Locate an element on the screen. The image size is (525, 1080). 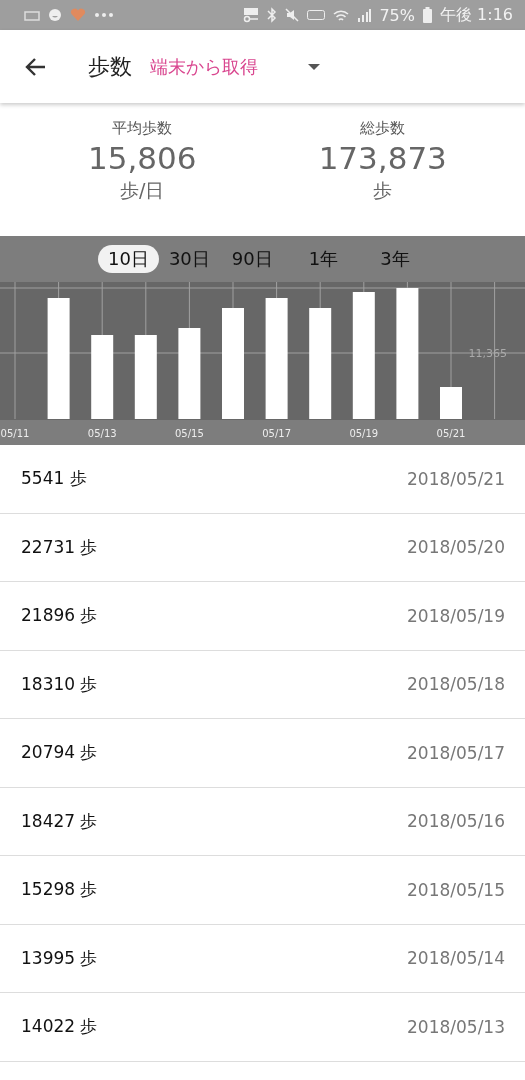
heart-icon is located at coordinates (78, 15).